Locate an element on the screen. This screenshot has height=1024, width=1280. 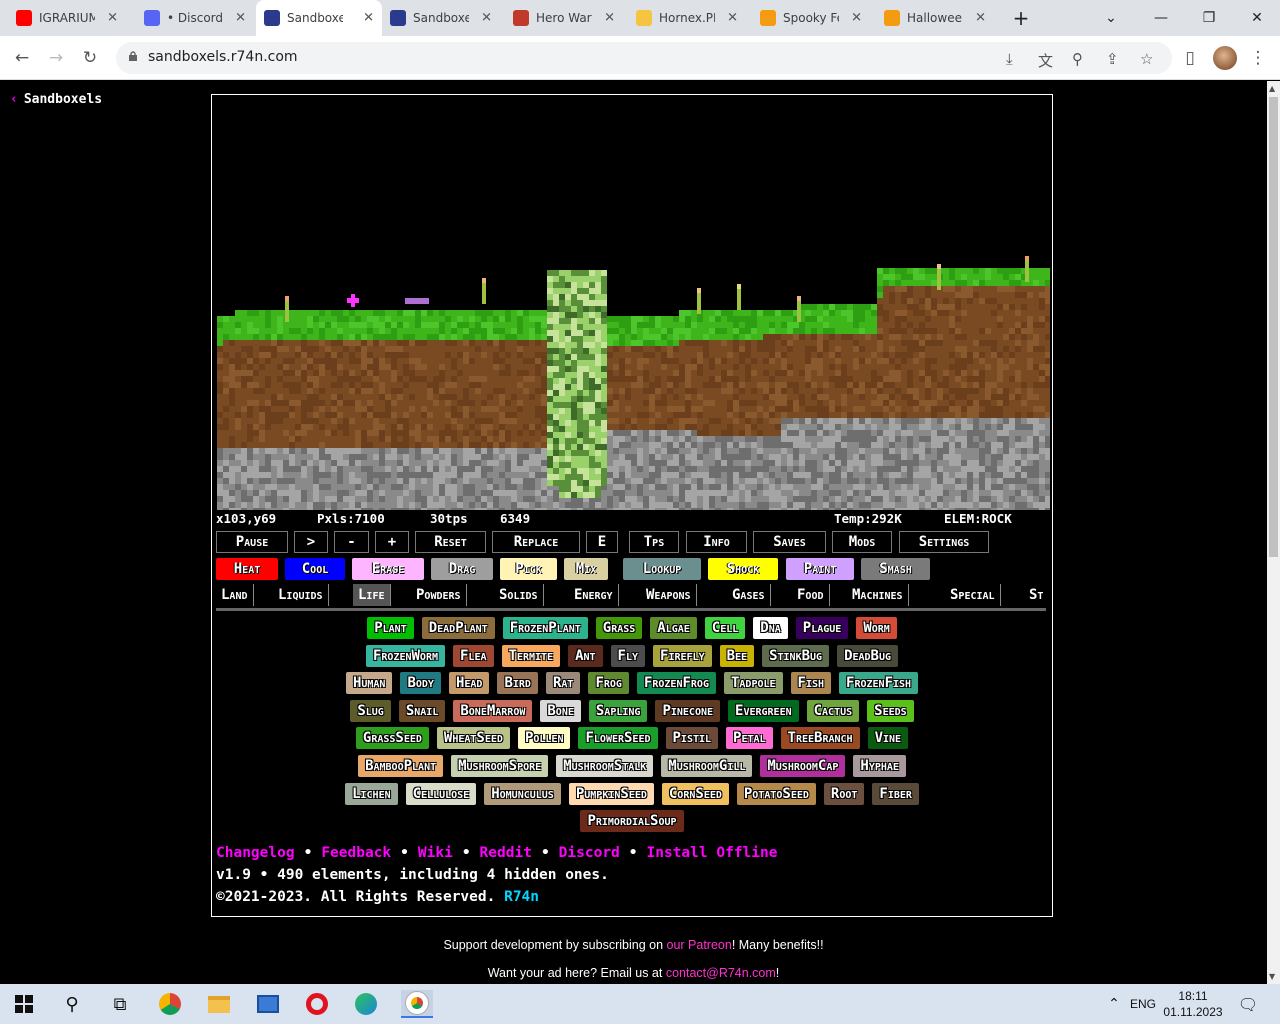
element-pinecone-button: Pinecone is located at coordinates (688, 710).